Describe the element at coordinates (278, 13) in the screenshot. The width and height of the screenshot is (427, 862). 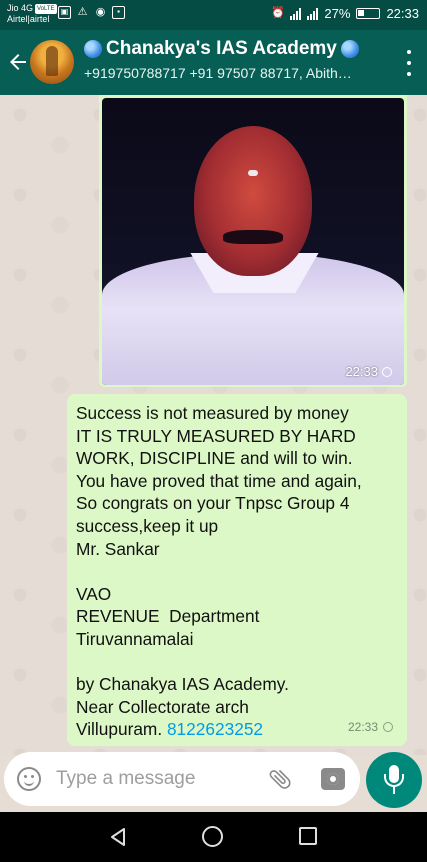
I see `alarm-icon: ⏰` at that location.